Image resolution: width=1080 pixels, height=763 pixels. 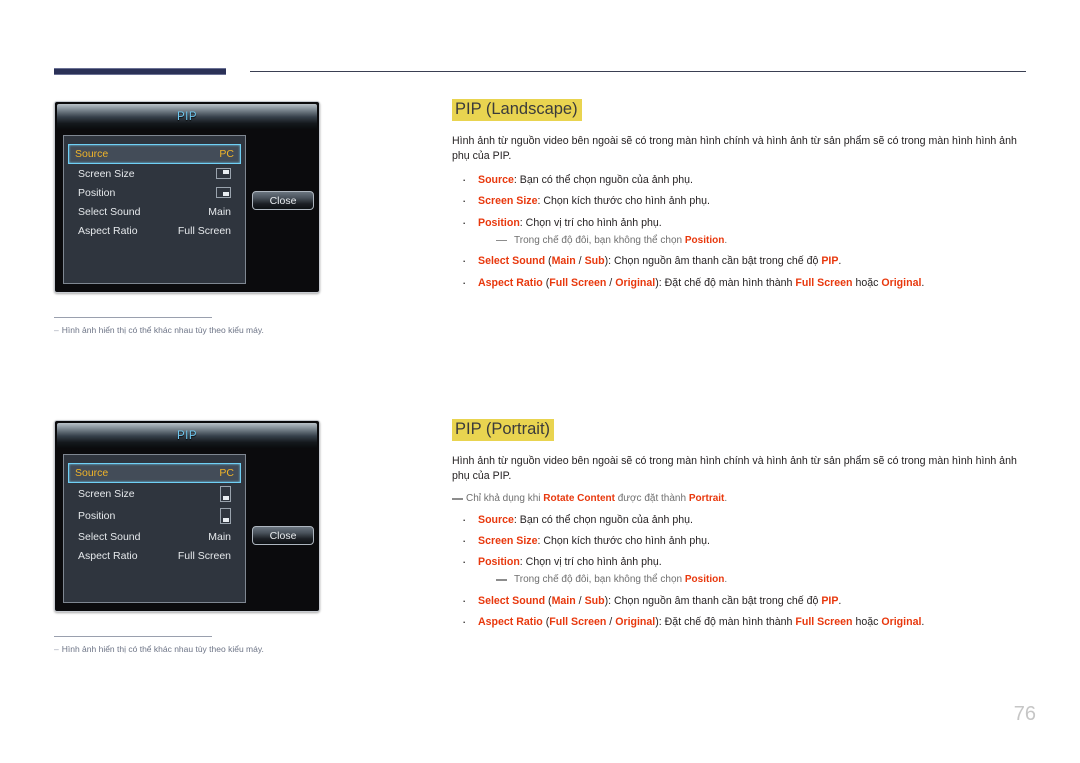 I want to click on bullet-text-mid: hoặc, so click(x=867, y=622).